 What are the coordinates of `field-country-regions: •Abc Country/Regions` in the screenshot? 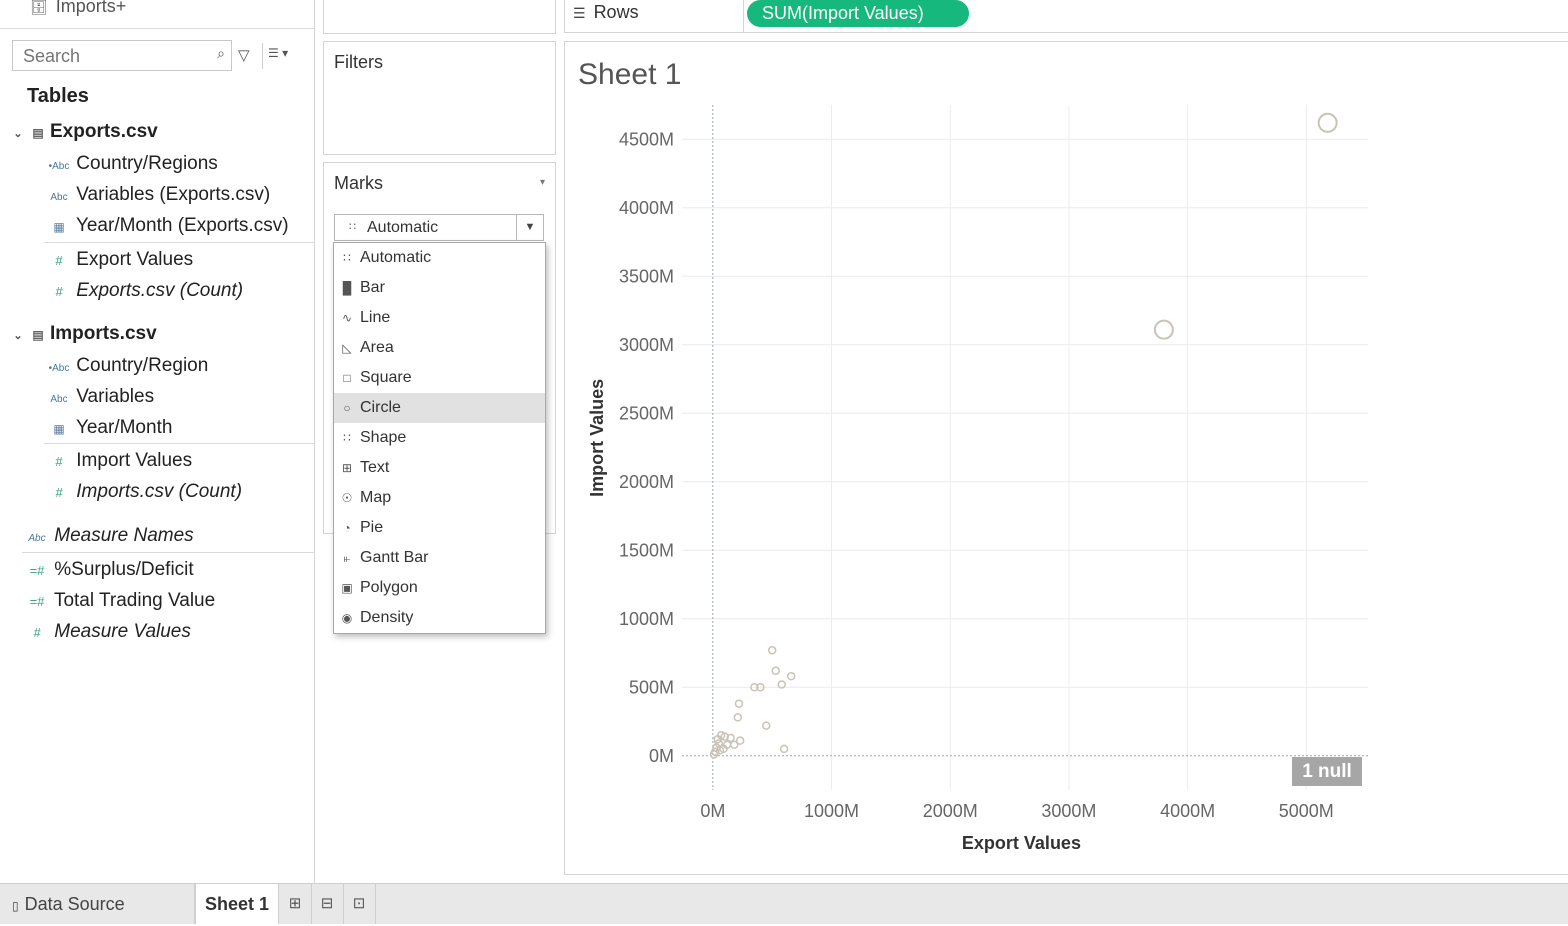 It's located at (132, 164).